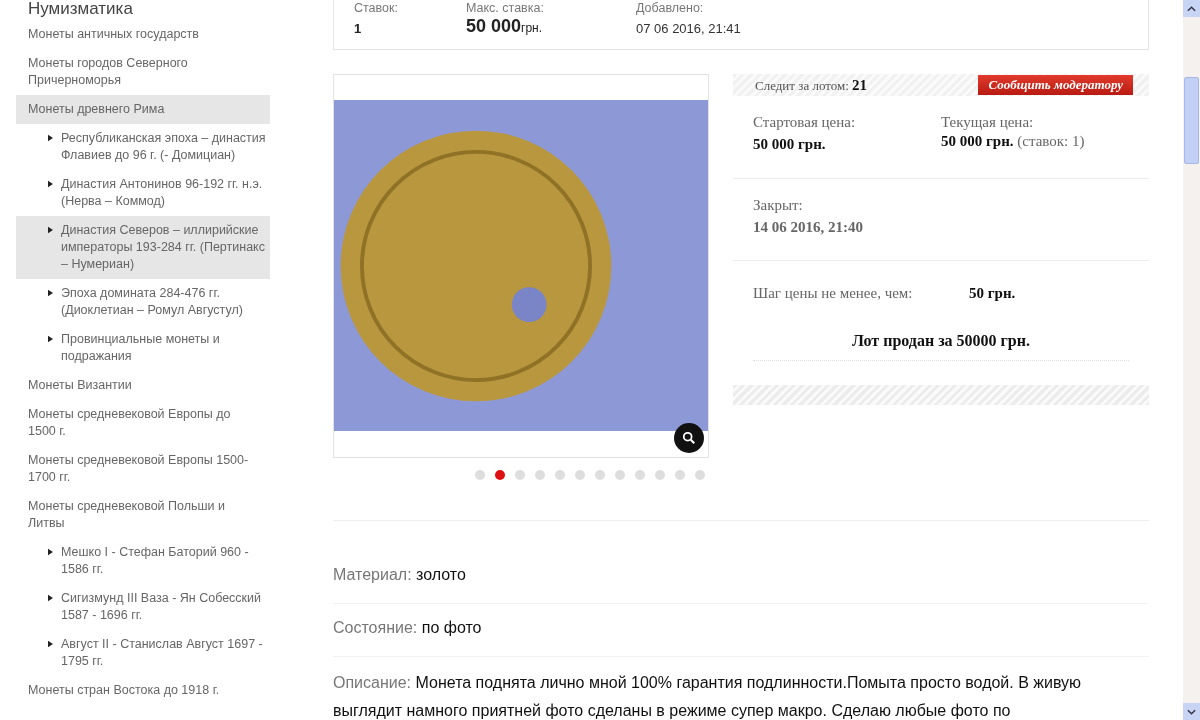  Describe the element at coordinates (778, 205) in the screenshot. I see `closed-label: Закрыт:` at that location.